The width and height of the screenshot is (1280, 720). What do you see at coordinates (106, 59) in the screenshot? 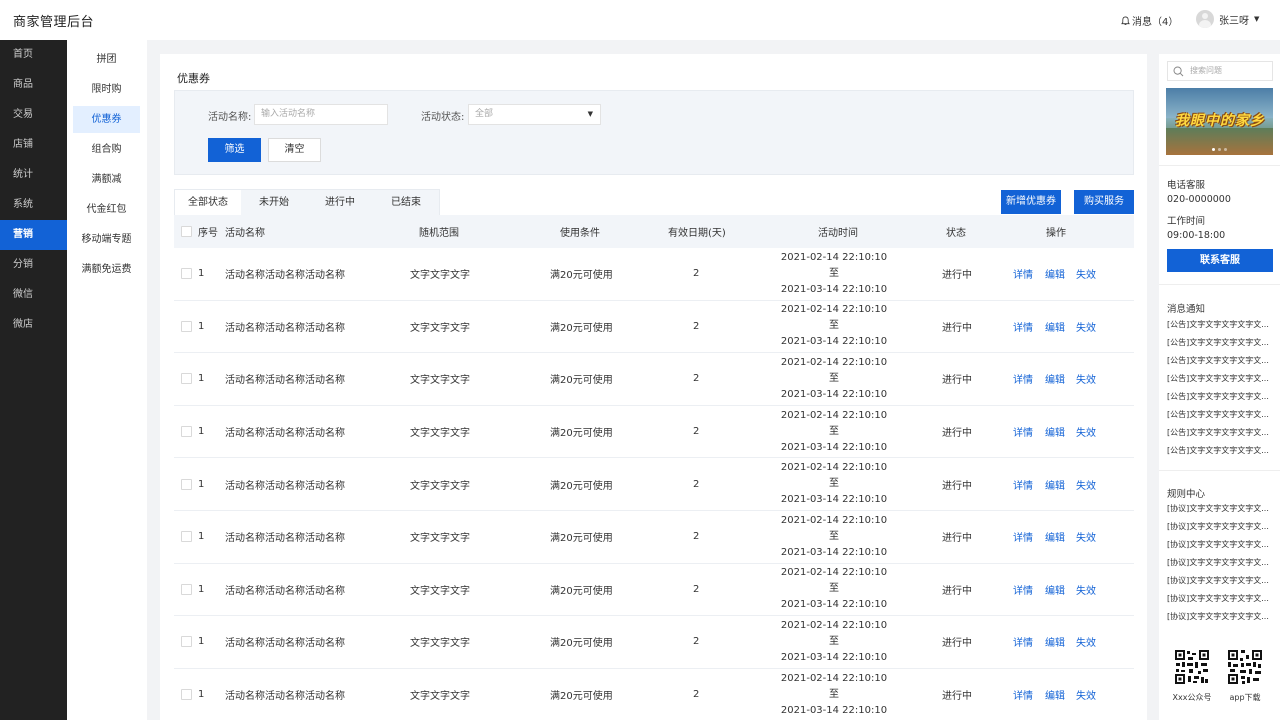
I see `secondary-nav-item: 拼团` at bounding box center [106, 59].